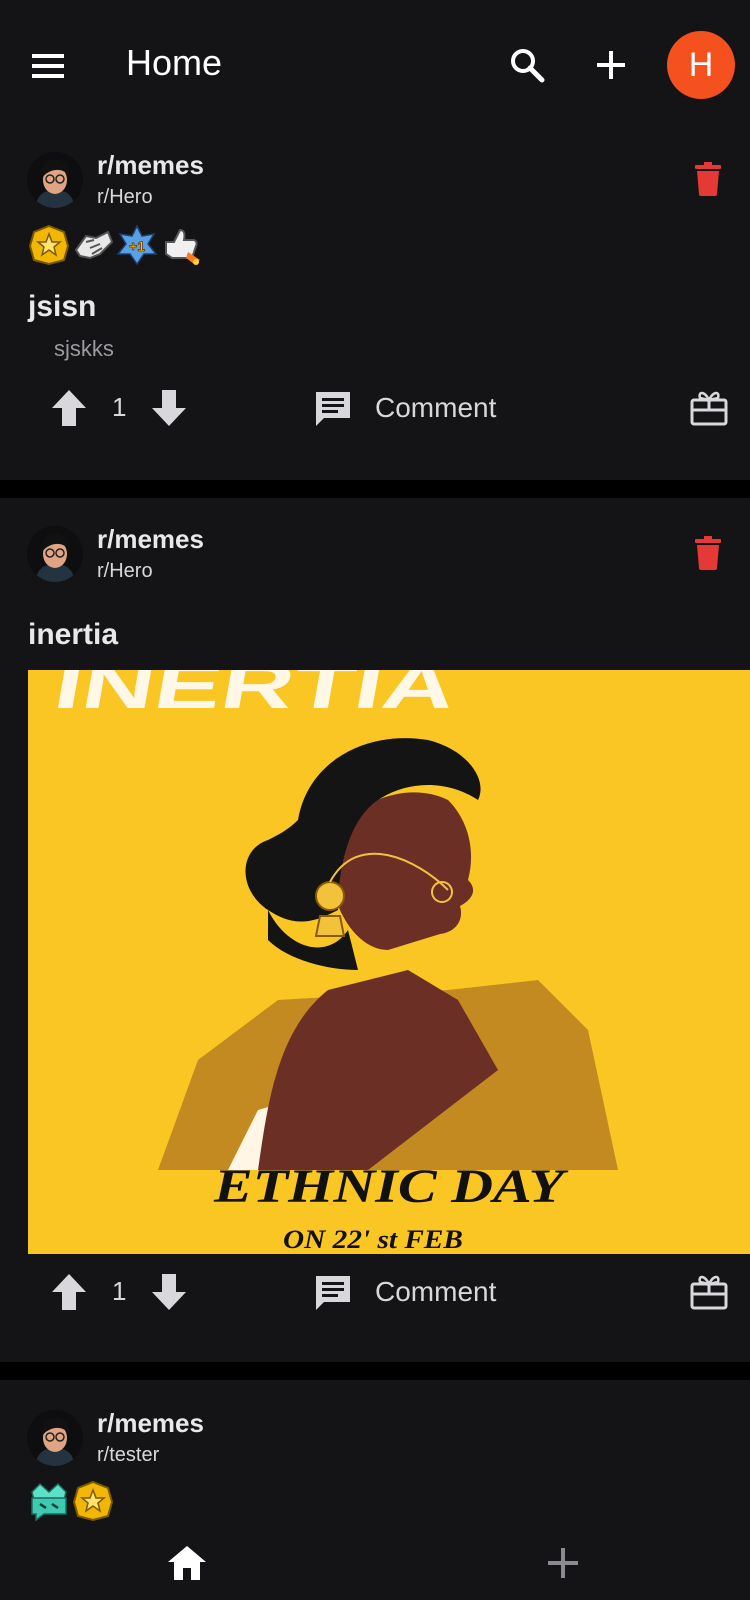 This screenshot has width=750, height=1600. I want to click on awards-row, so click(71, 1502).